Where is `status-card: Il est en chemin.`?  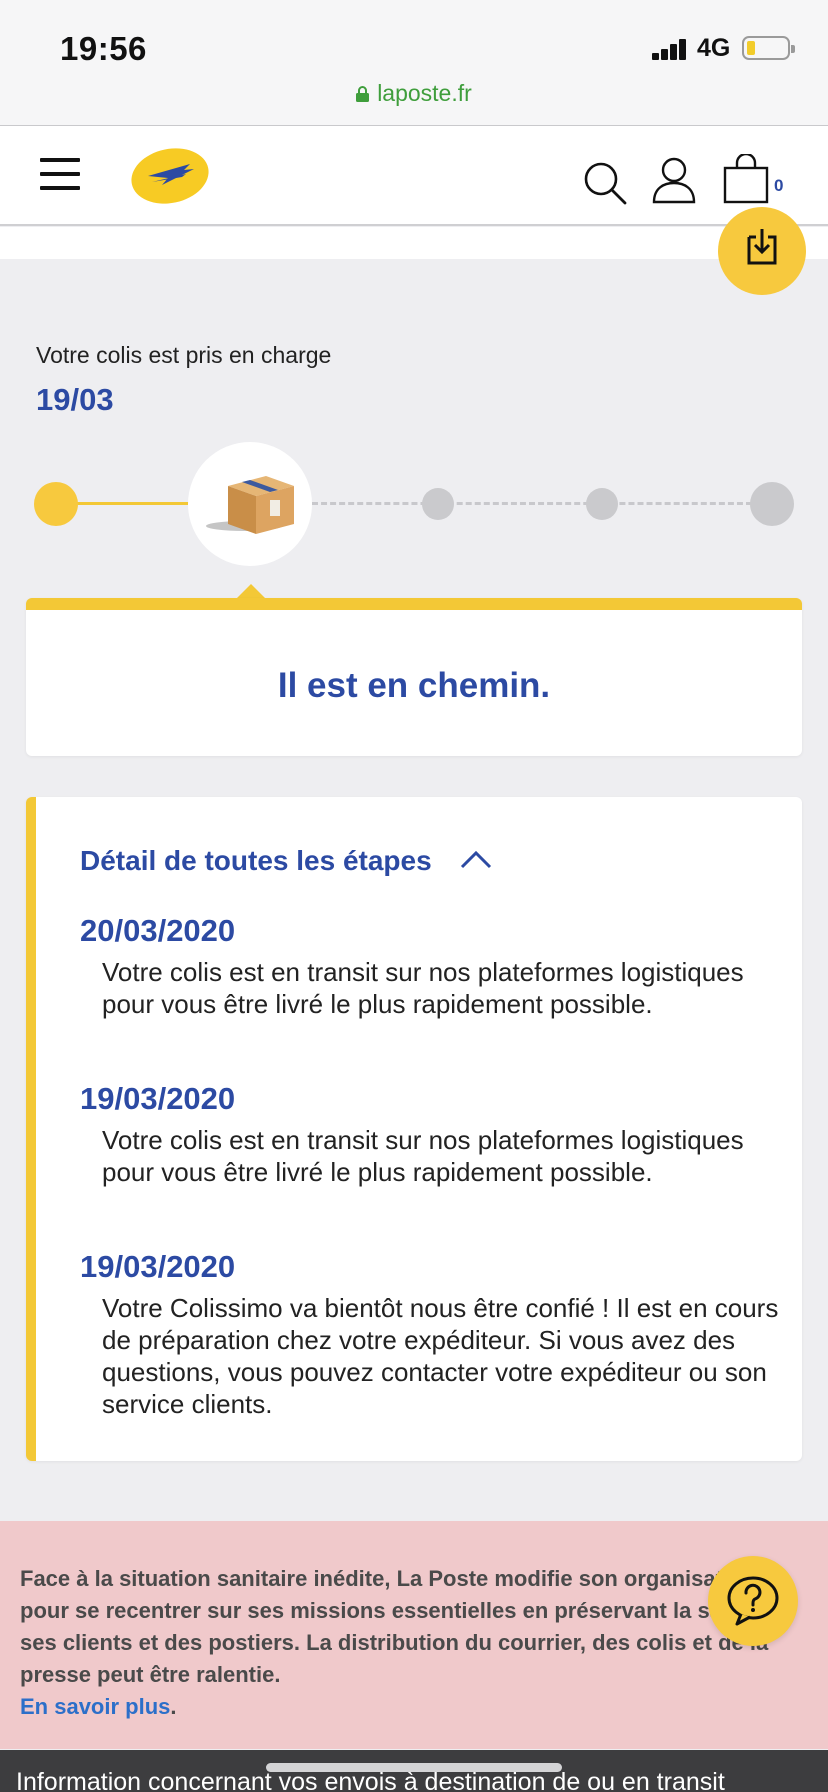 status-card: Il est en chemin. is located at coordinates (414, 677).